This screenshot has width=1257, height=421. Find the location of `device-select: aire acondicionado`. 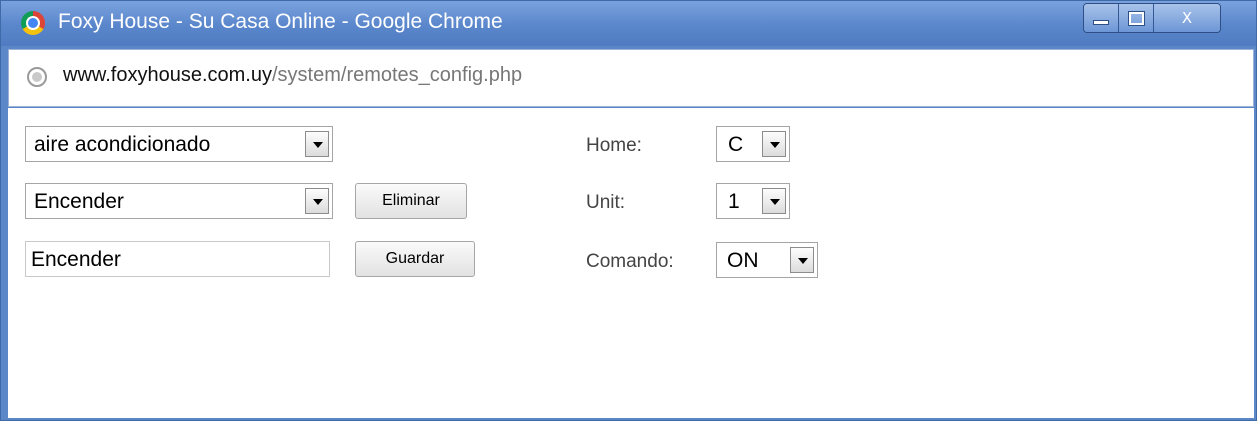

device-select: aire acondicionado is located at coordinates (179, 144).